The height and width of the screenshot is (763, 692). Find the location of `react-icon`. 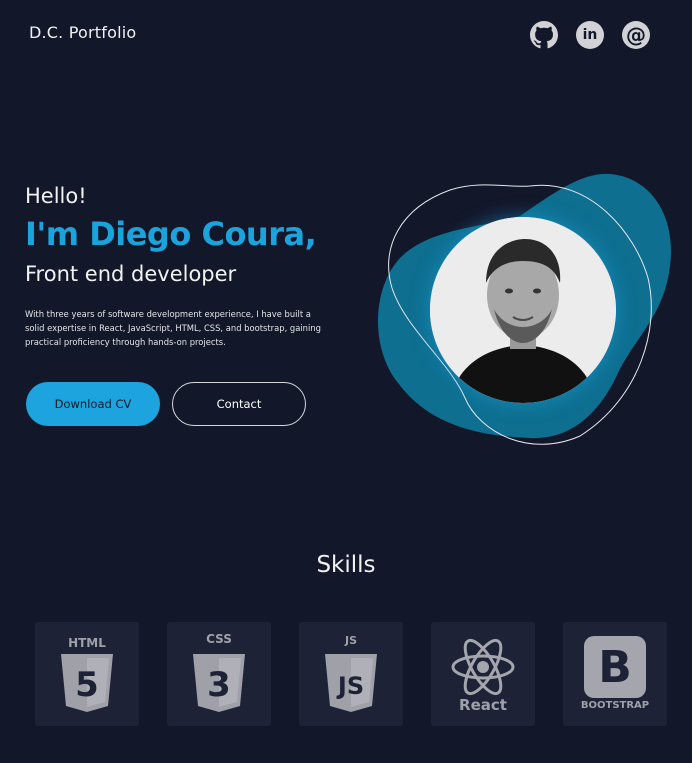

react-icon is located at coordinates (483, 667).